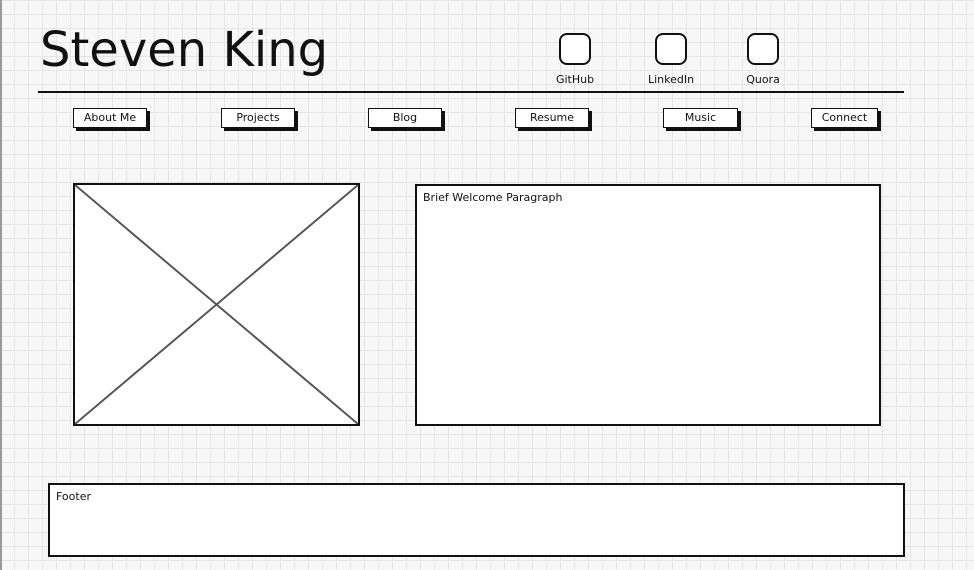 This screenshot has width=974, height=570. Describe the element at coordinates (493, 197) in the screenshot. I see `welcome-paragraph-text: Brief Welcome Paragraph` at that location.